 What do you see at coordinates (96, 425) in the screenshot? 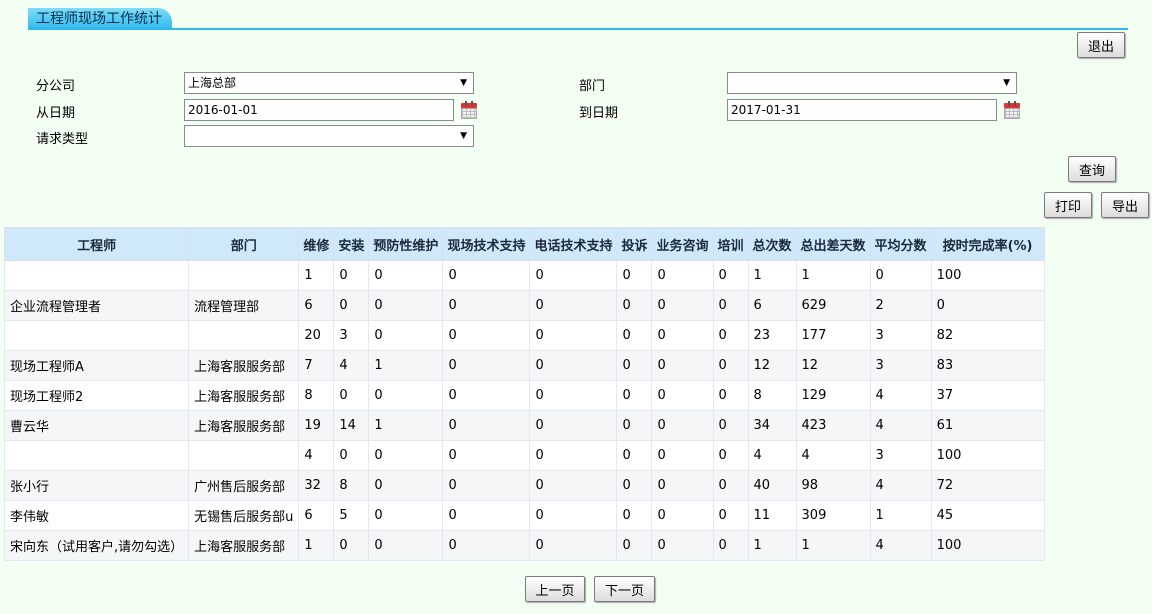
I see `cell-engineer: 曹云华` at bounding box center [96, 425].